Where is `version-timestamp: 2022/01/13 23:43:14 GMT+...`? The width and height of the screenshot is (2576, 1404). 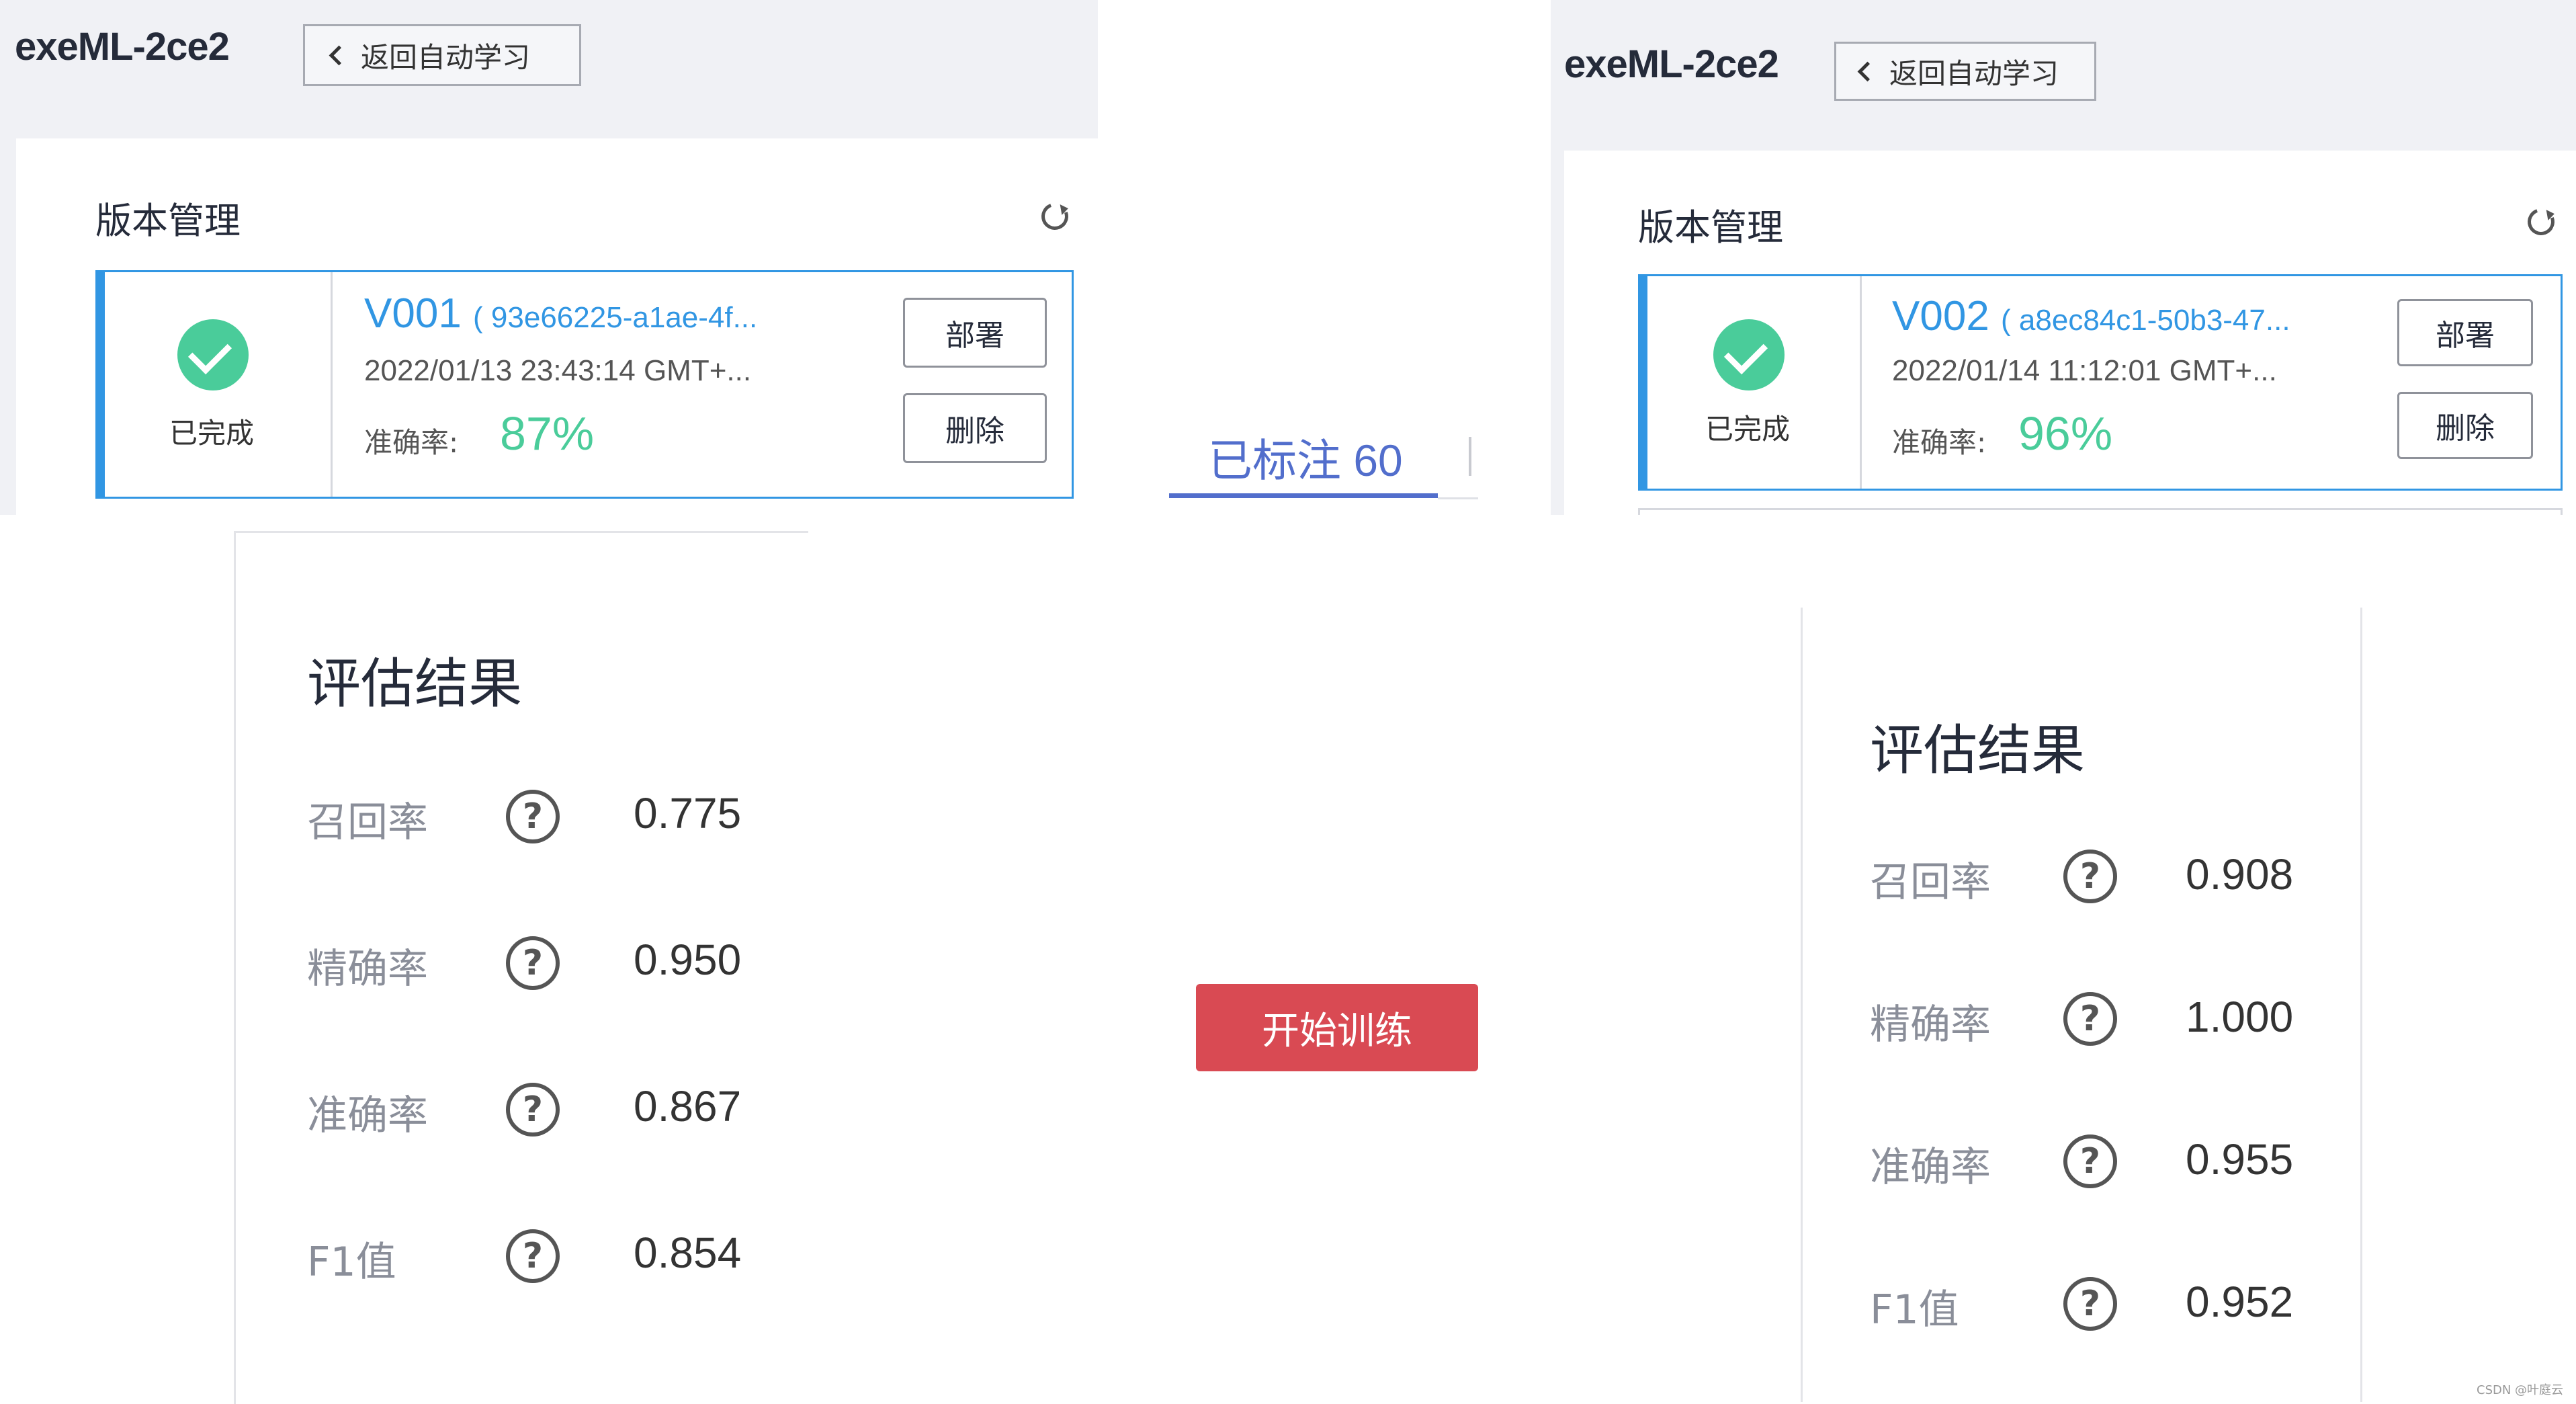
version-timestamp: 2022/01/13 23:43:14 GMT+... is located at coordinates (558, 370).